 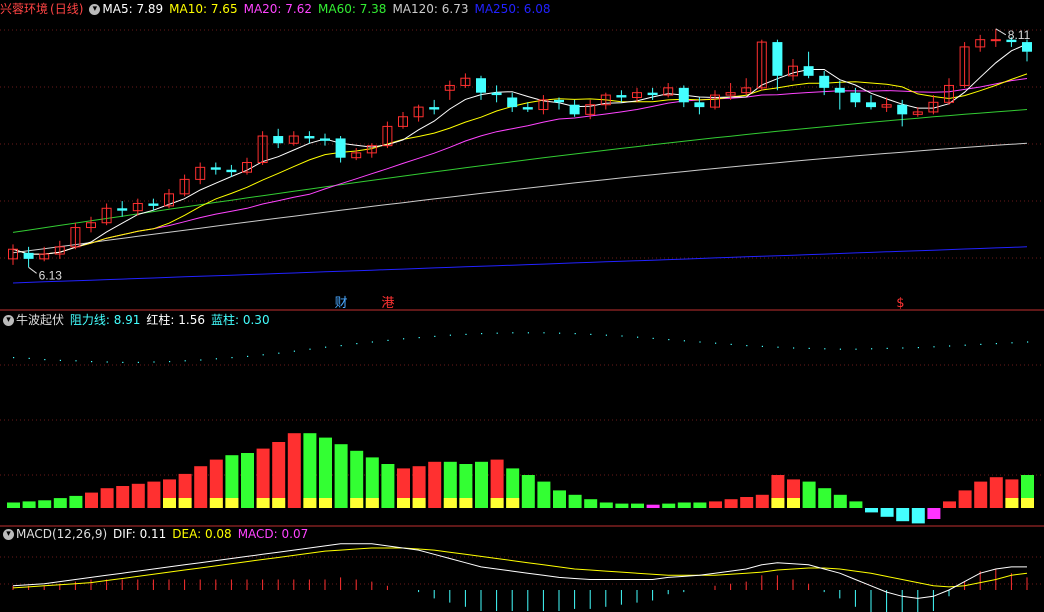 What do you see at coordinates (341, 303) in the screenshot?
I see `event-marker: 财` at bounding box center [341, 303].